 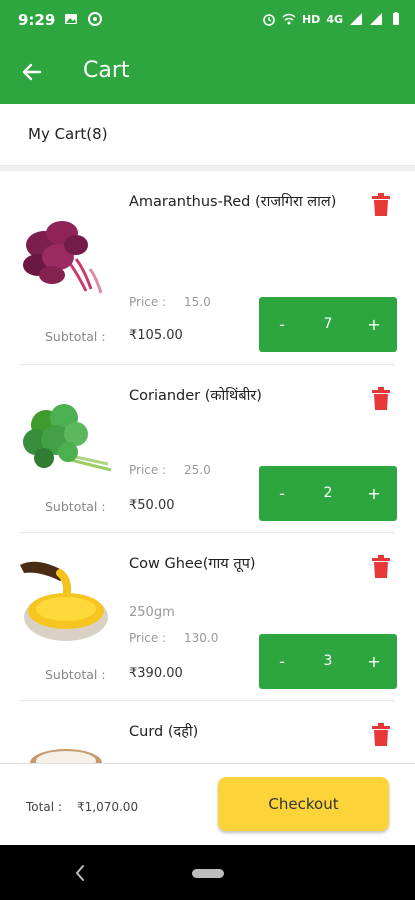 I want to click on item-weight: 250gm, so click(x=152, y=612).